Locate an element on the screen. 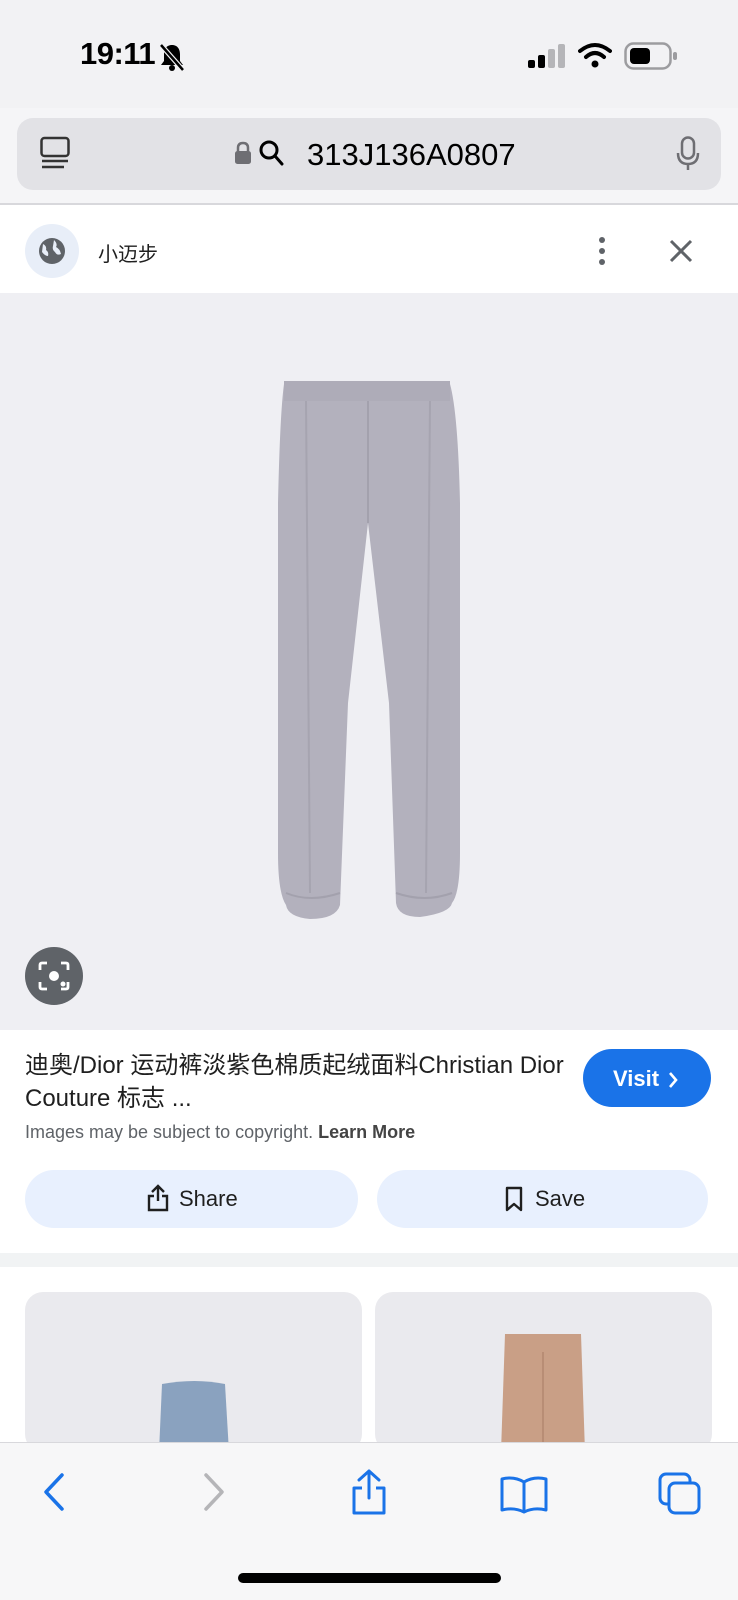  pants-illustration is located at coordinates (369, 650).